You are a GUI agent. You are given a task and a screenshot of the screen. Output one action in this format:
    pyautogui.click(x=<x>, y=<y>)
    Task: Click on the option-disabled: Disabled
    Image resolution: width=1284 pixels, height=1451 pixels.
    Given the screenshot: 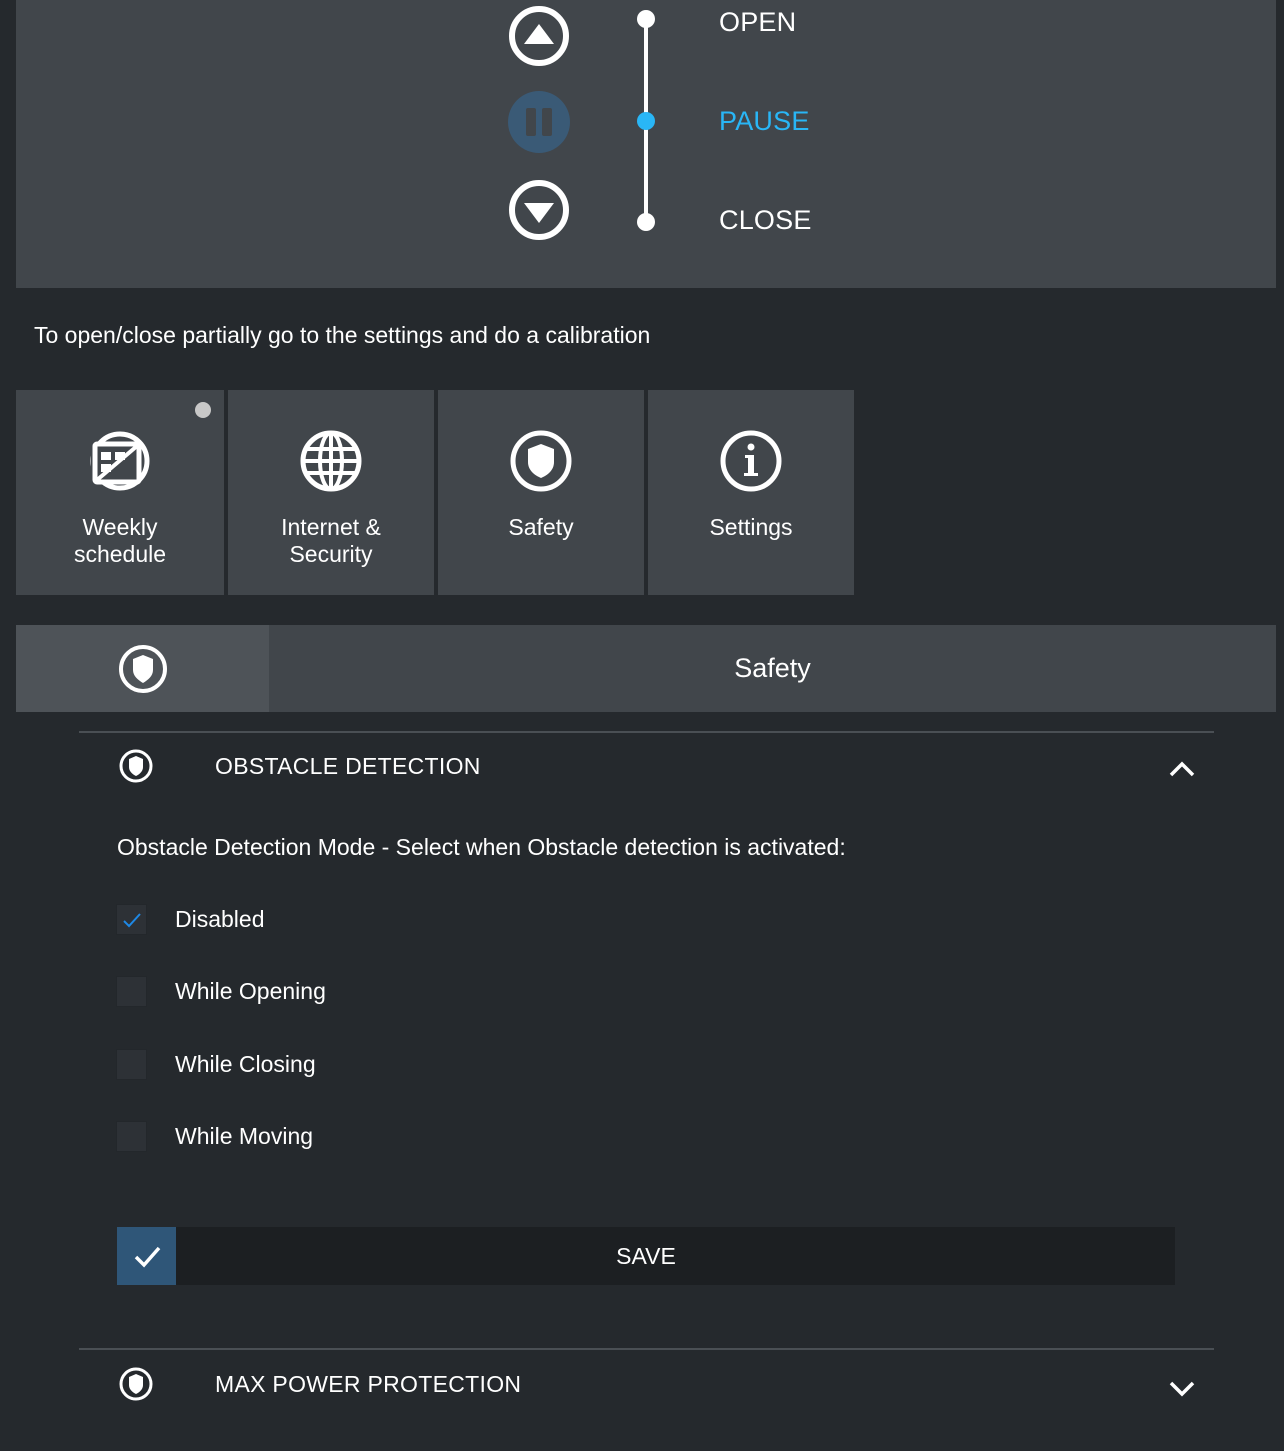 What is the action you would take?
    pyautogui.click(x=190, y=919)
    